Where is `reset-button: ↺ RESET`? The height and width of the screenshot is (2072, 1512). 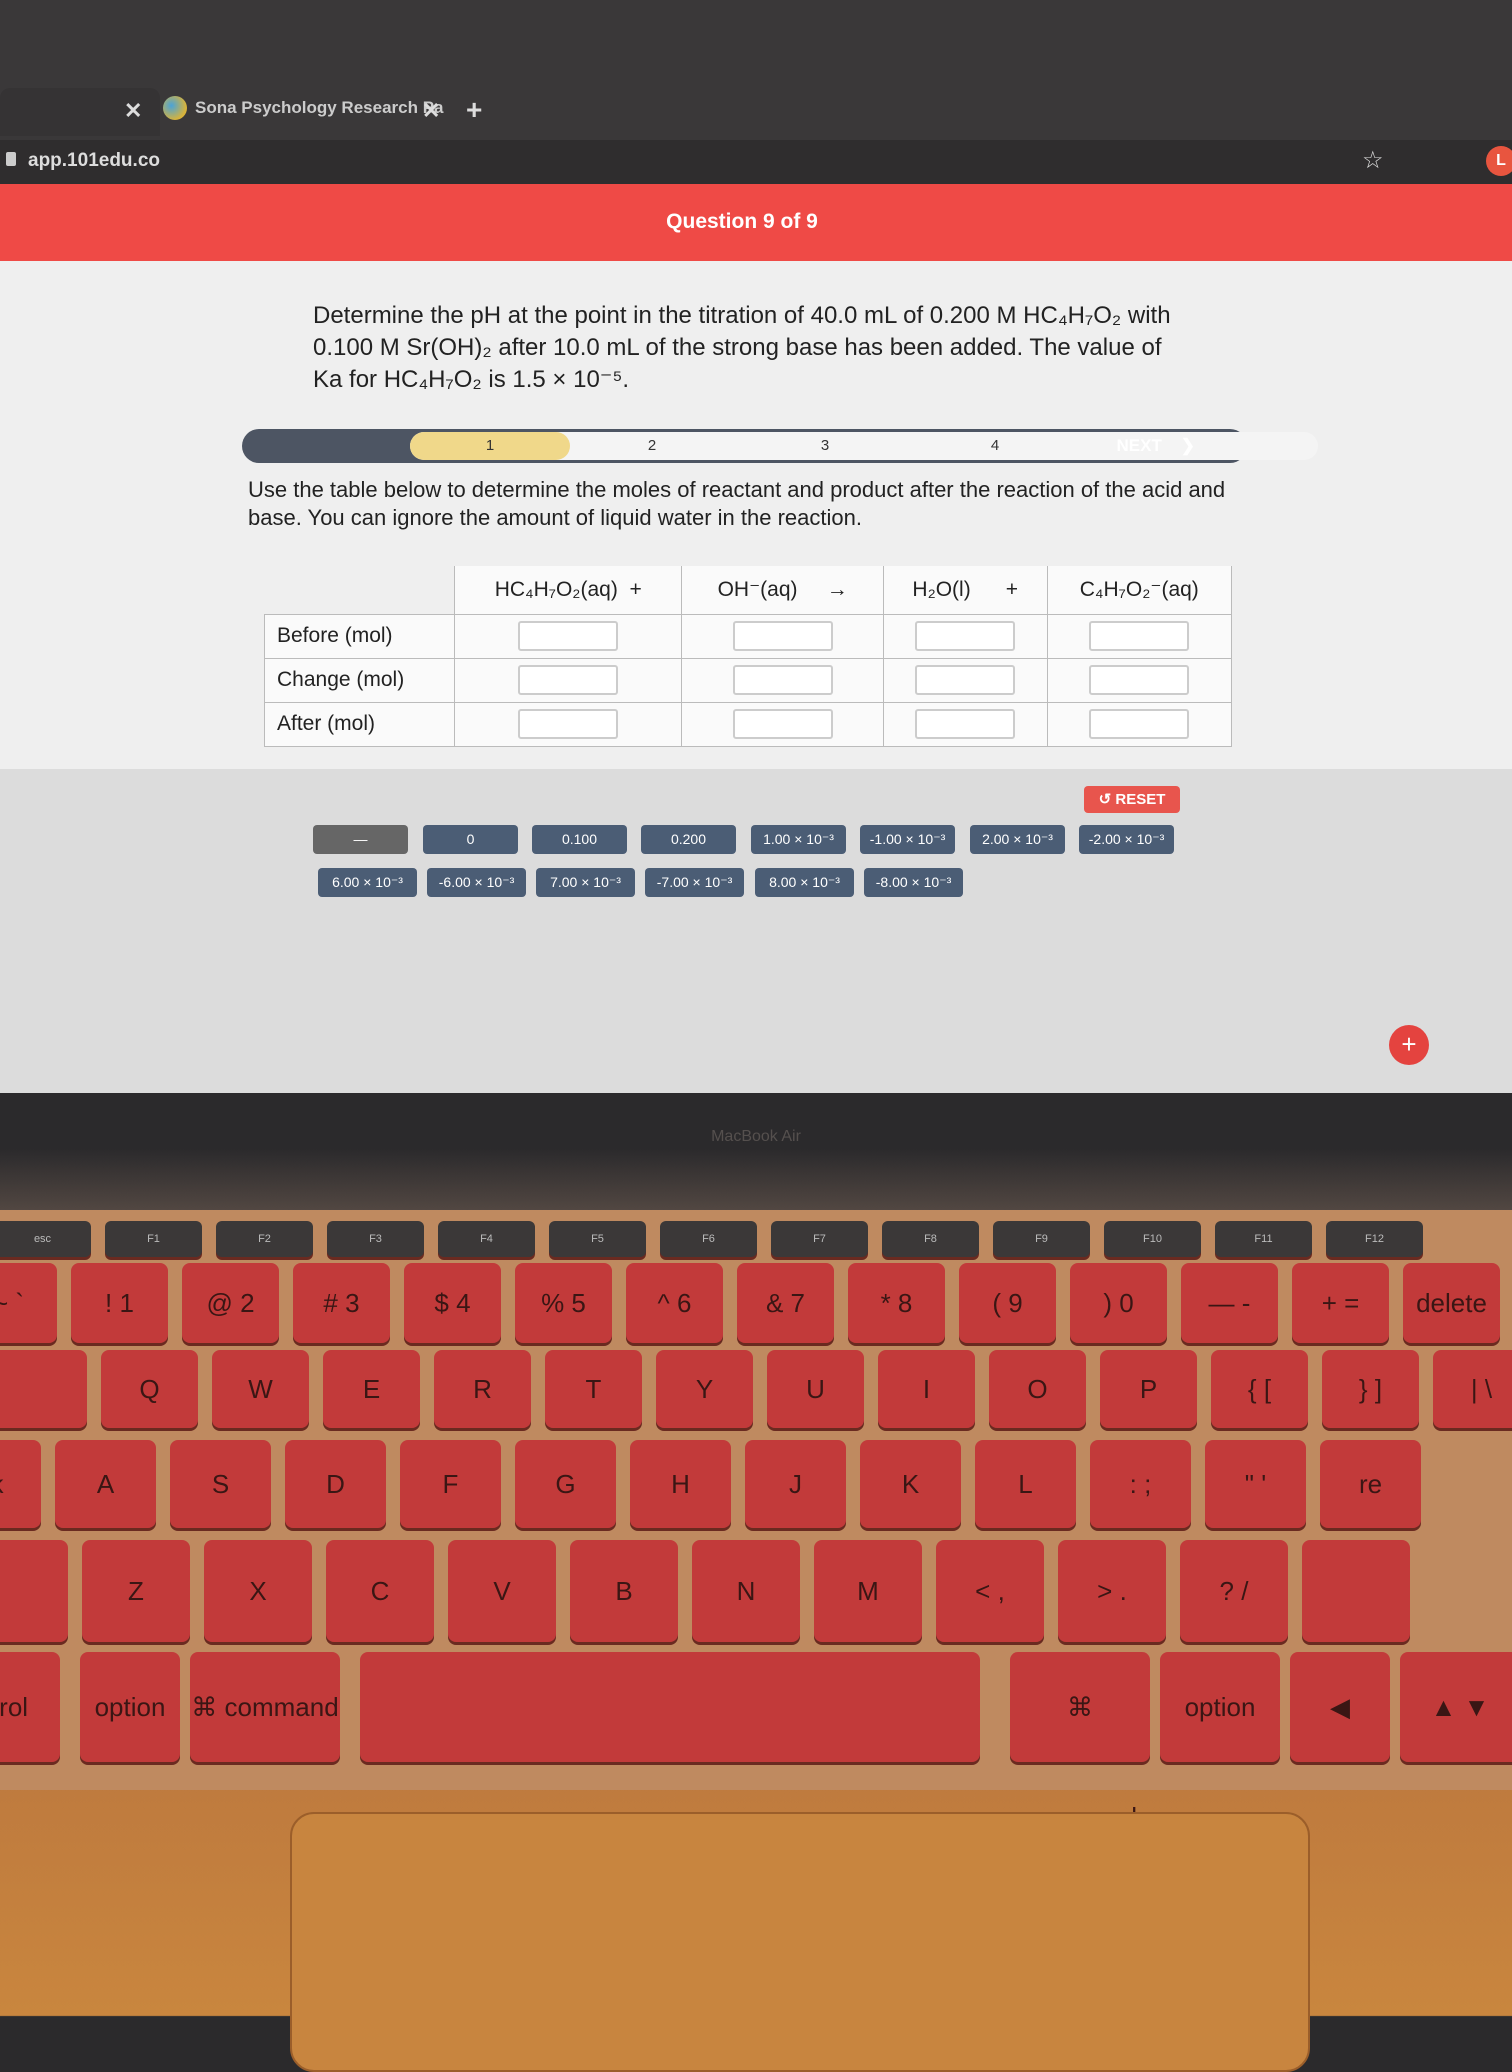 reset-button: ↺ RESET is located at coordinates (1132, 799).